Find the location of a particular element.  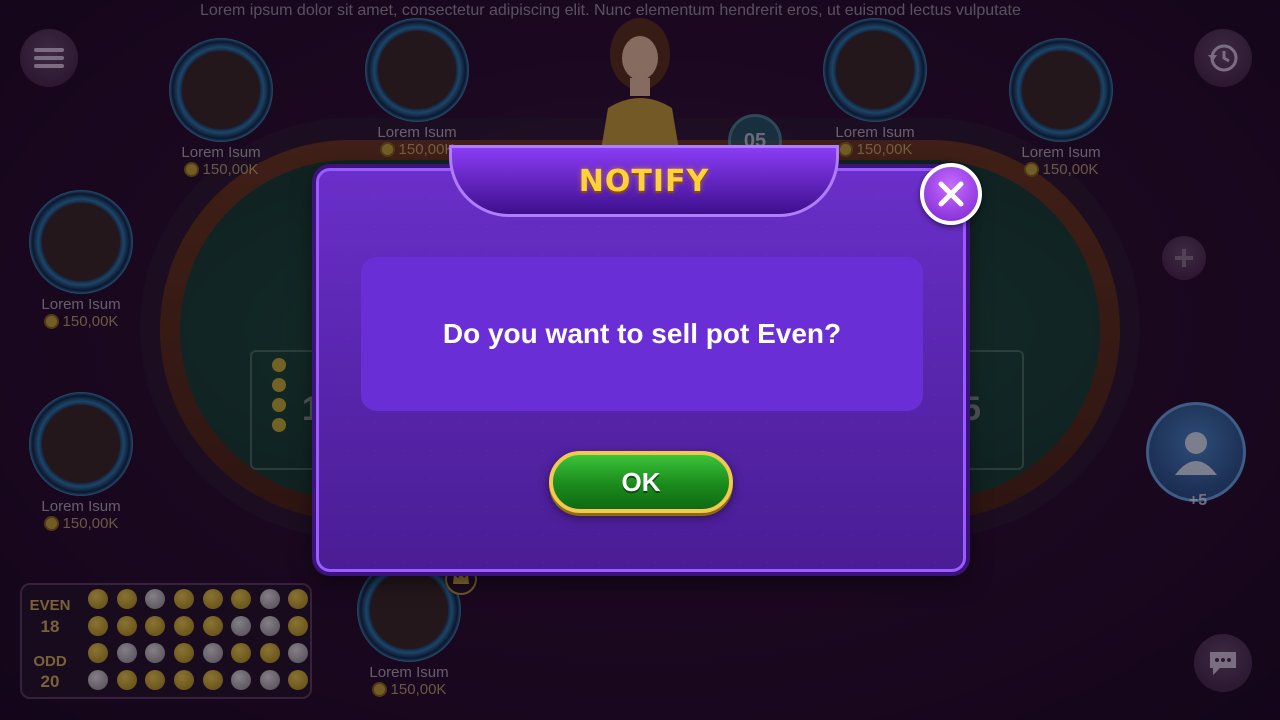

close-button is located at coordinates (951, 194).